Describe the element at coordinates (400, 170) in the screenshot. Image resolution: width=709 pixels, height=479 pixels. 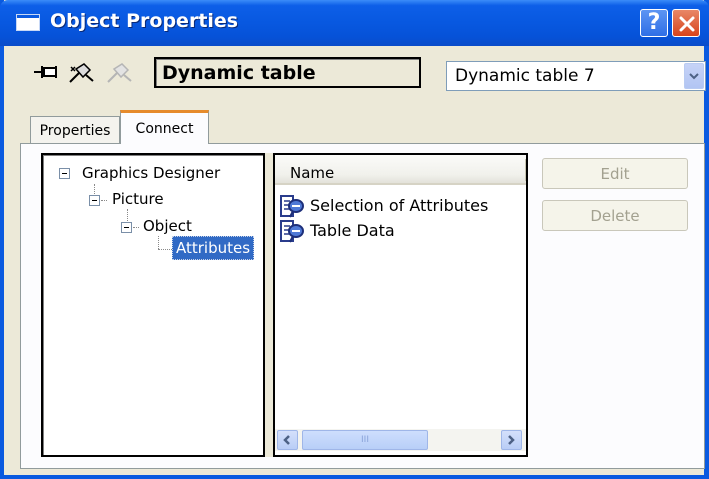
I see `column-header-name: Name` at that location.